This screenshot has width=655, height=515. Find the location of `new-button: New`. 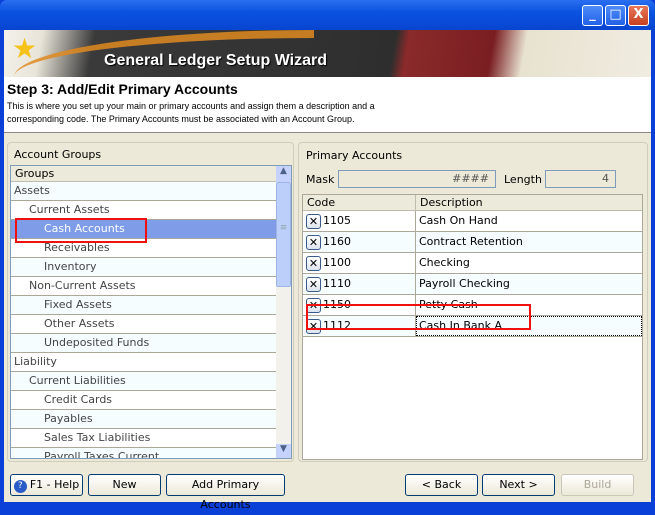

new-button: New is located at coordinates (124, 485).